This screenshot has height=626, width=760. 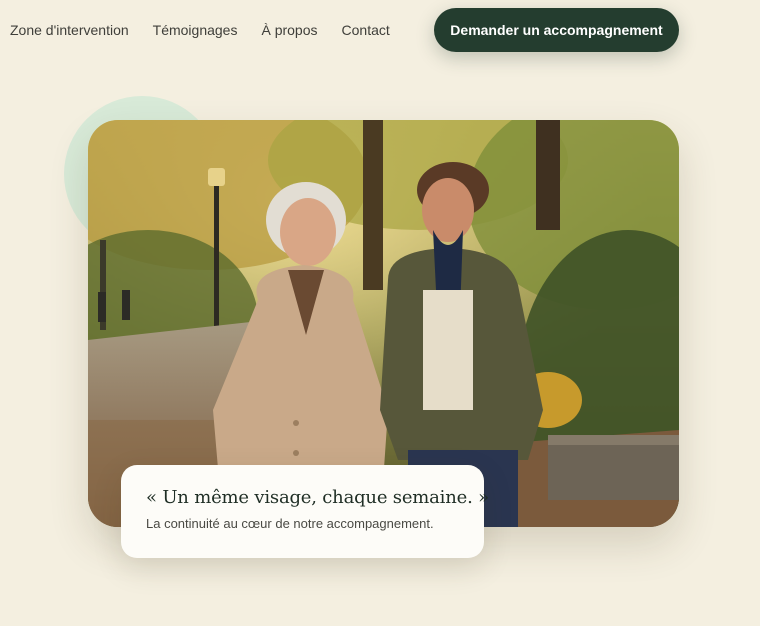 What do you see at coordinates (317, 497) in the screenshot?
I see `quote-title: « Un même visage, chaque semaine. »` at bounding box center [317, 497].